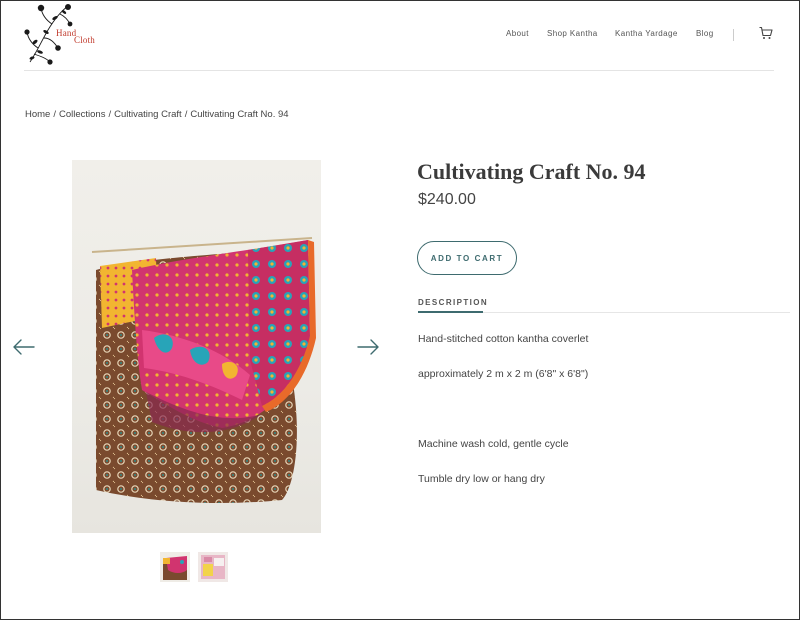 The height and width of the screenshot is (620, 800). What do you see at coordinates (766, 33) in the screenshot?
I see `cart-icon` at bounding box center [766, 33].